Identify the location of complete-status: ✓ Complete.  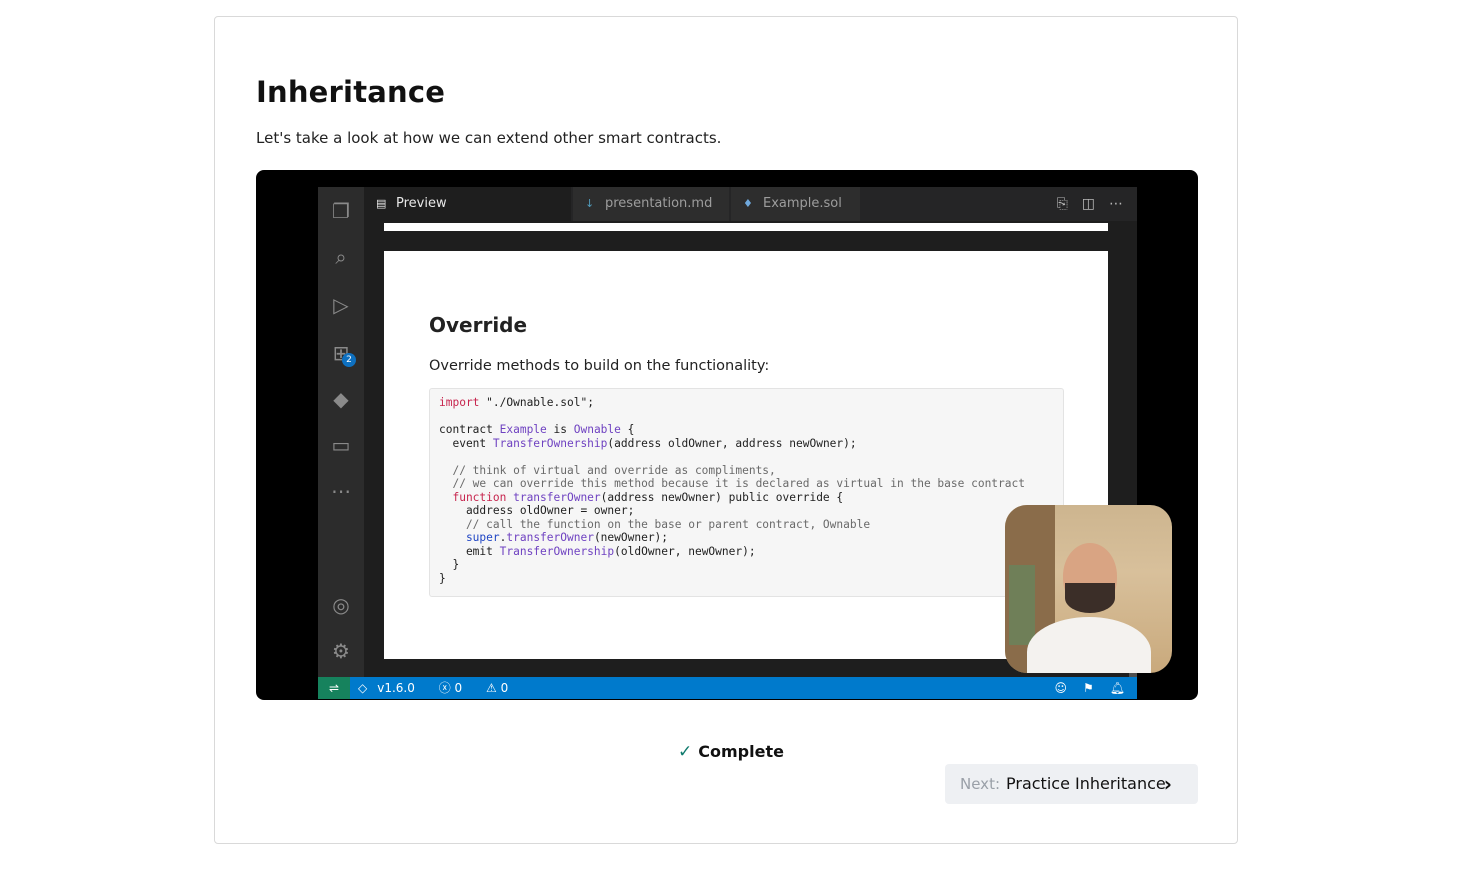
(731, 752).